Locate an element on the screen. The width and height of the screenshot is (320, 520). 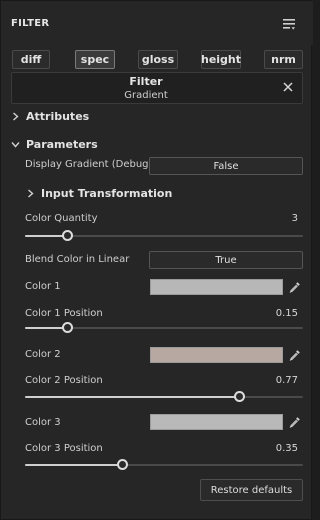
color-quantity-label: Color Quantity is located at coordinates (61, 218).